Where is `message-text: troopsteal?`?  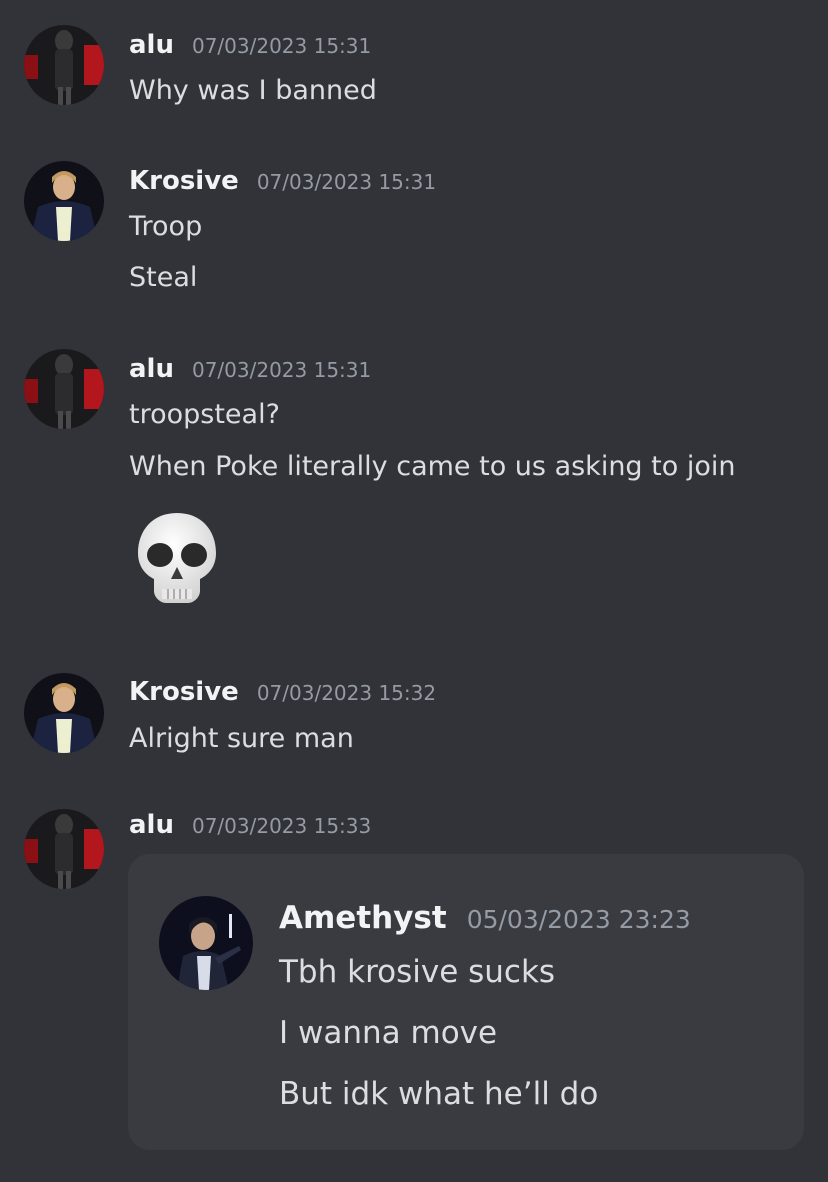
message-text: troopsteal? is located at coordinates (204, 414).